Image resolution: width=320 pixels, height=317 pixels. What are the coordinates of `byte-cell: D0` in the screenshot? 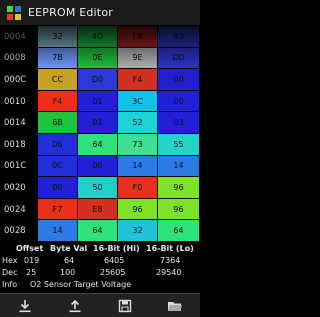 It's located at (98, 80).